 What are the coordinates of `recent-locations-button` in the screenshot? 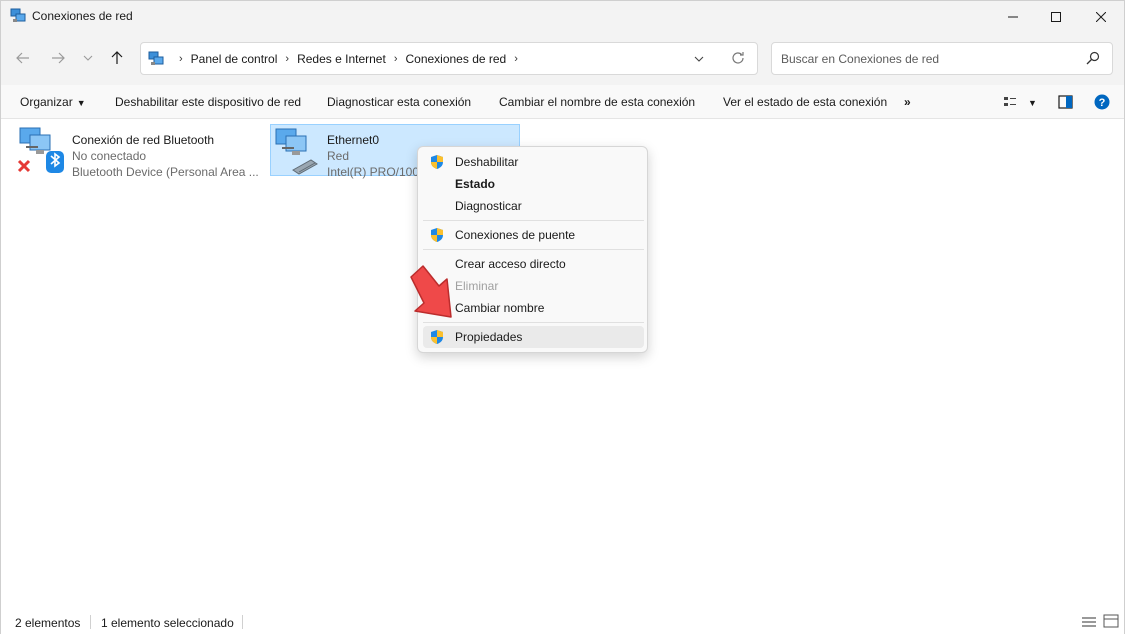 It's located at (88, 58).